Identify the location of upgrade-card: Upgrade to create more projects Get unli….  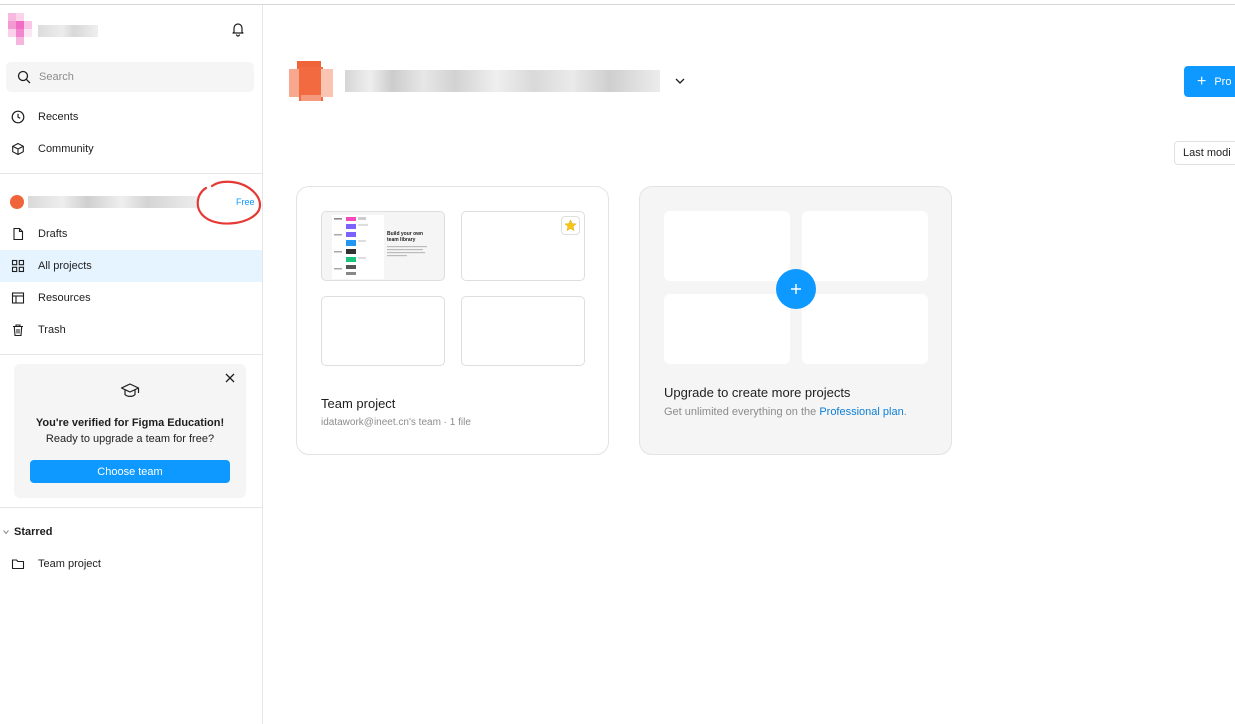
(795, 320).